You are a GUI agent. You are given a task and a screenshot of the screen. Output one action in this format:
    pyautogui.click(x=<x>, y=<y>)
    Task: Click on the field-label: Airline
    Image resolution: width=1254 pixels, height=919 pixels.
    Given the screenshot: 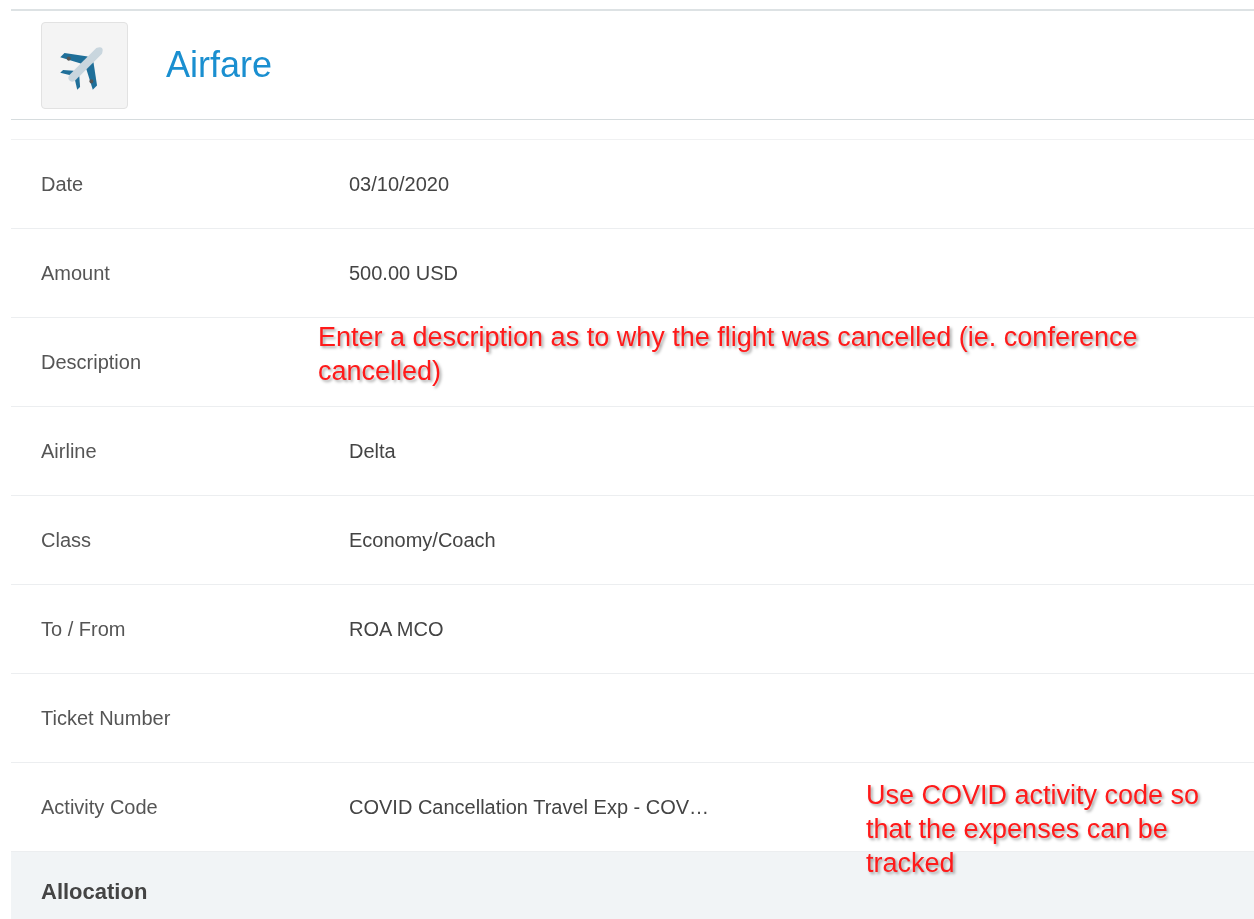 What is the action you would take?
    pyautogui.click(x=69, y=451)
    